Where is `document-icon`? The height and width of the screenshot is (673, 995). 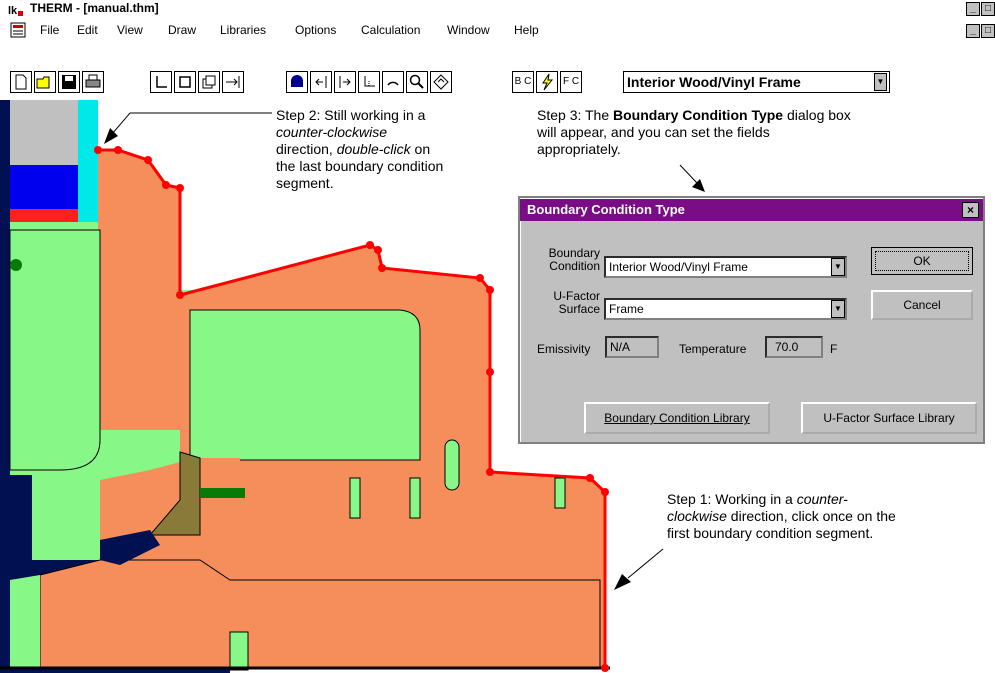
document-icon is located at coordinates (19, 30).